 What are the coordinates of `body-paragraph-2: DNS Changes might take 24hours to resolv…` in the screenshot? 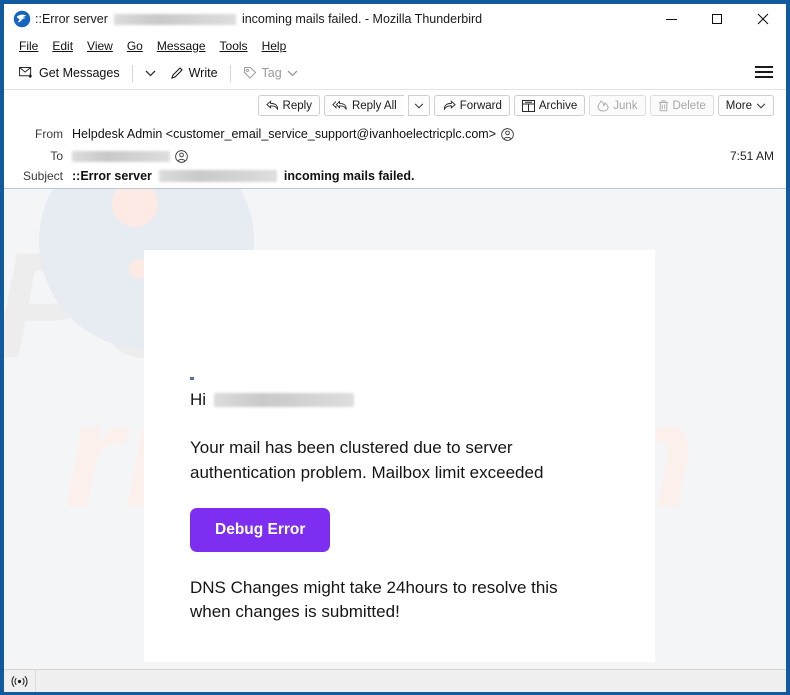 It's located at (374, 599).